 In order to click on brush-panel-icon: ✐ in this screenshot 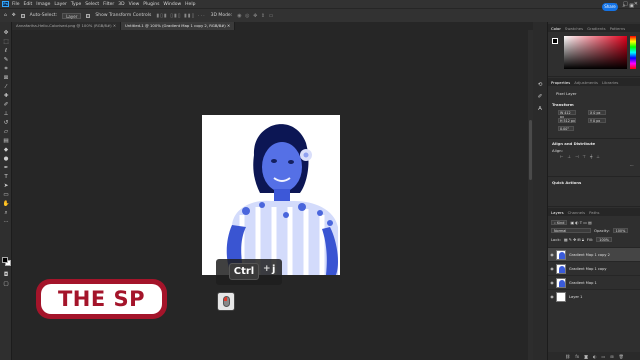, I will do `click(540, 97)`.